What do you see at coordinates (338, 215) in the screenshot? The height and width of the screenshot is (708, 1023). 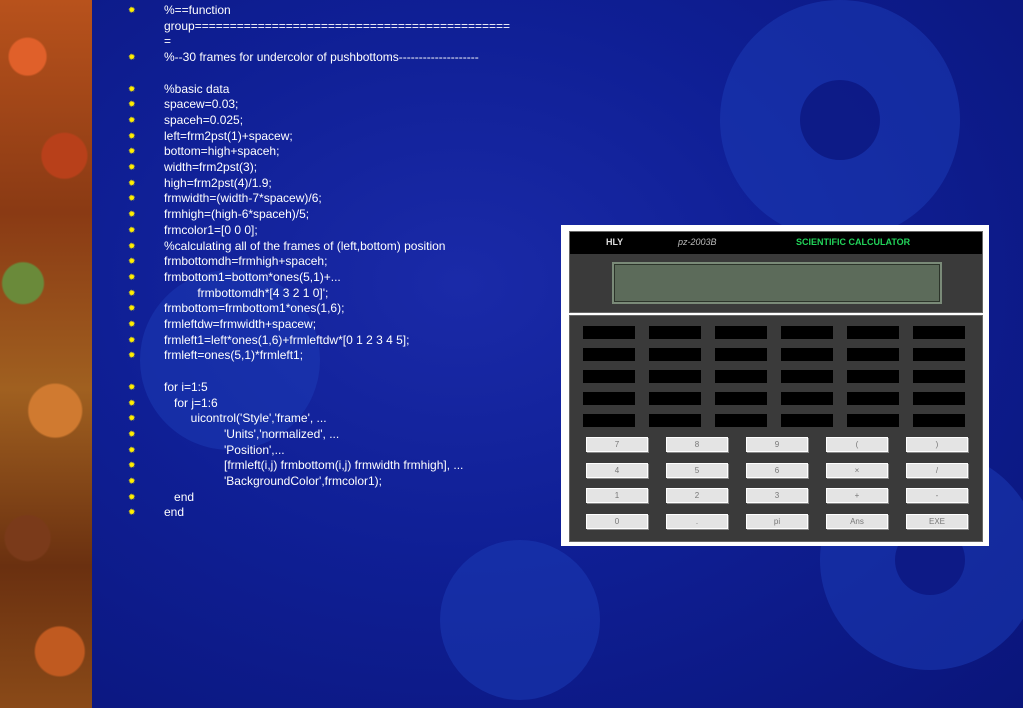 I see `code-line: ✹ frmhigh=(high-6*spaceh)/5;` at bounding box center [338, 215].